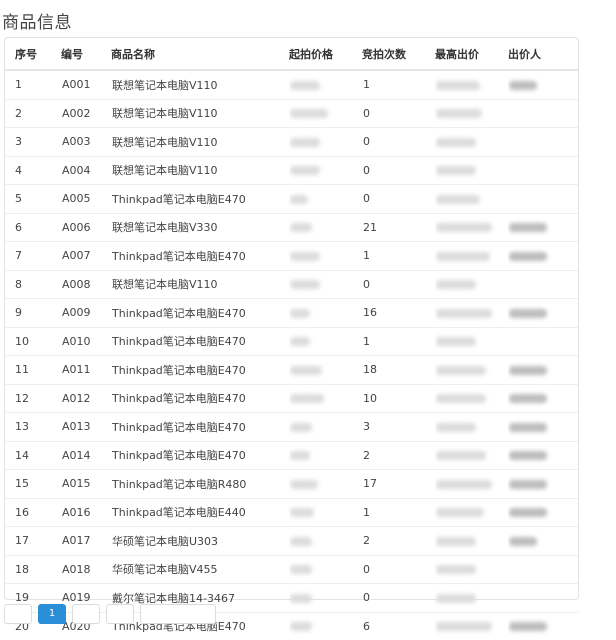  Describe the element at coordinates (33, 312) in the screenshot. I see `row-number: 9` at that location.